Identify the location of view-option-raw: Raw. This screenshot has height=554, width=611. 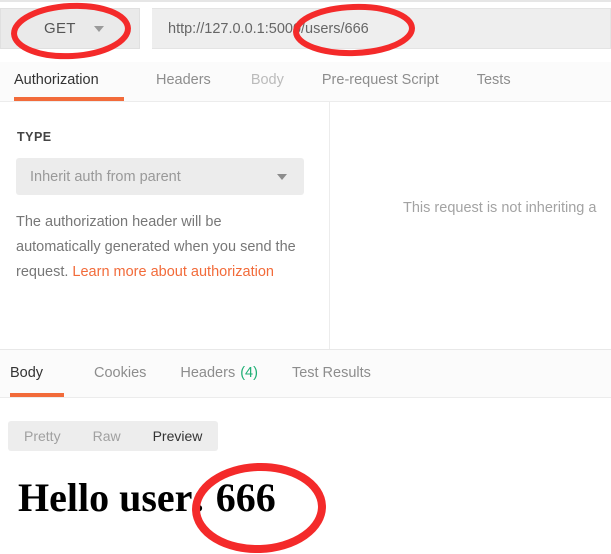
(107, 436).